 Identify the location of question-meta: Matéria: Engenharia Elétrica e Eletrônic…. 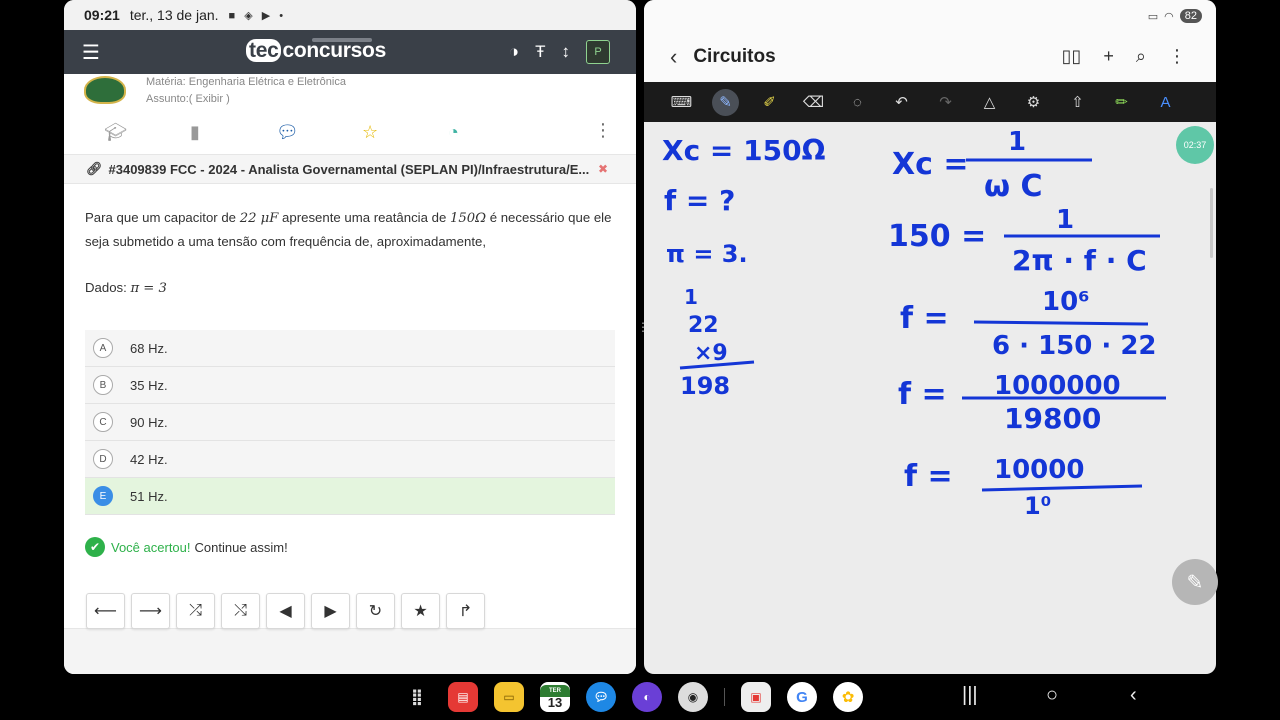
(350, 92).